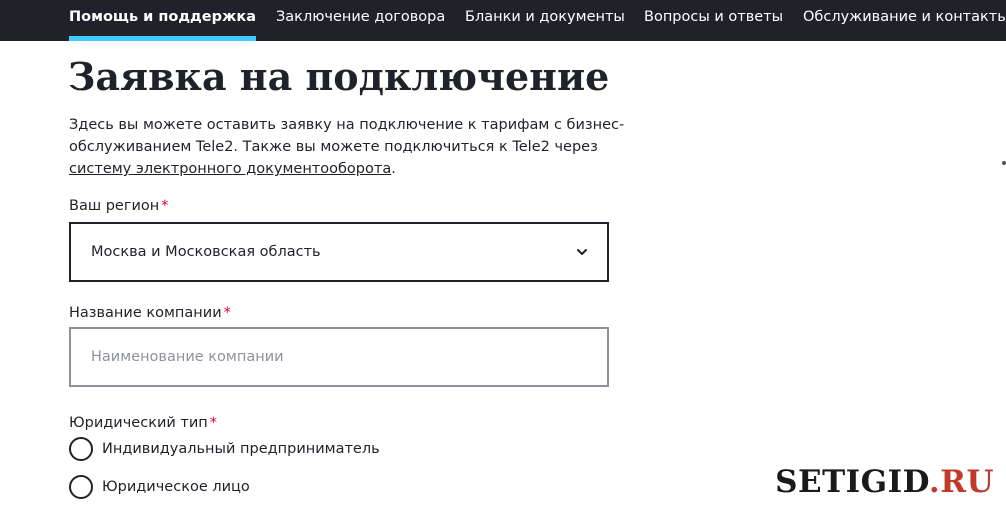  What do you see at coordinates (241, 449) in the screenshot?
I see `radio-label: Индивидуальный предприниматель` at bounding box center [241, 449].